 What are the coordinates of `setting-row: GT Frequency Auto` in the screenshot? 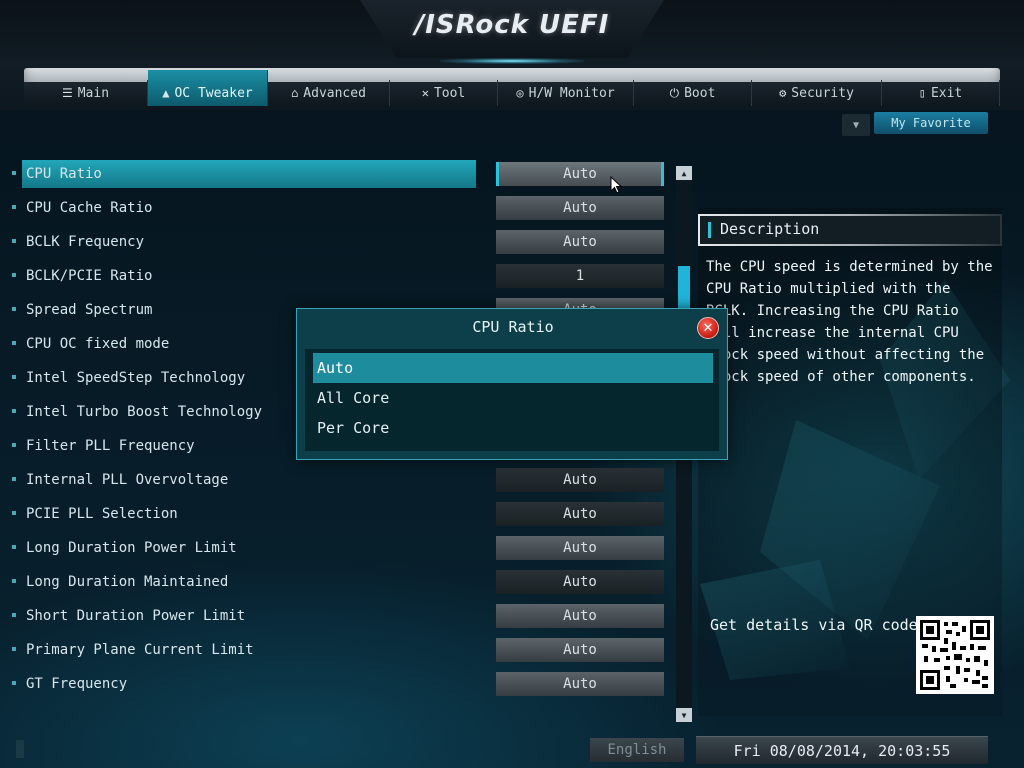 It's located at (340, 687).